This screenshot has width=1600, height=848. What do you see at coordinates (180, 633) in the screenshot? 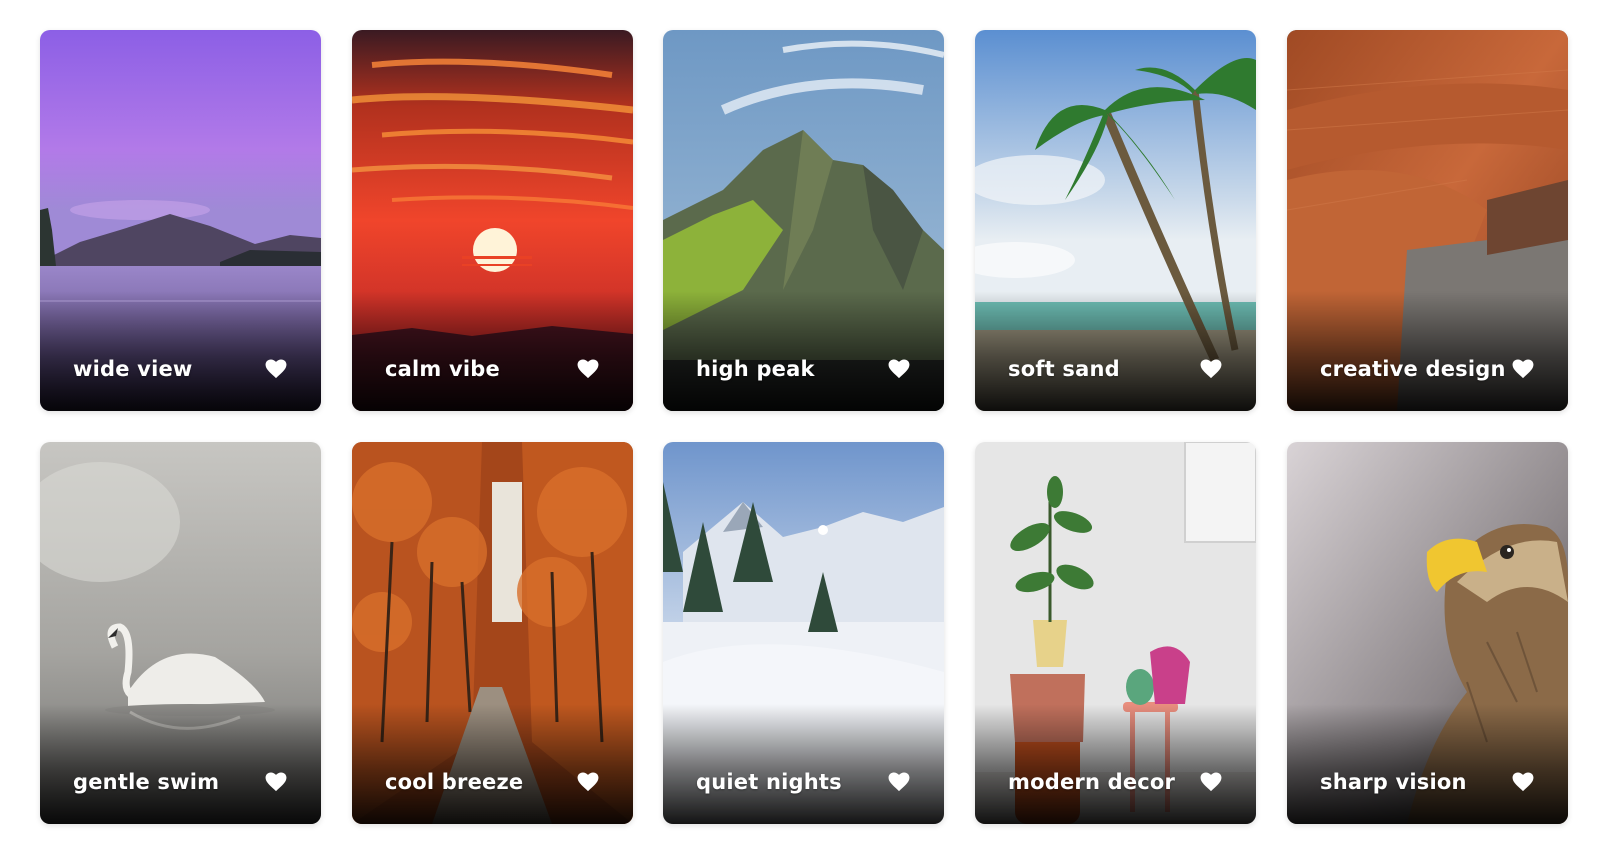
I see `photo-card: gentle swim` at bounding box center [180, 633].